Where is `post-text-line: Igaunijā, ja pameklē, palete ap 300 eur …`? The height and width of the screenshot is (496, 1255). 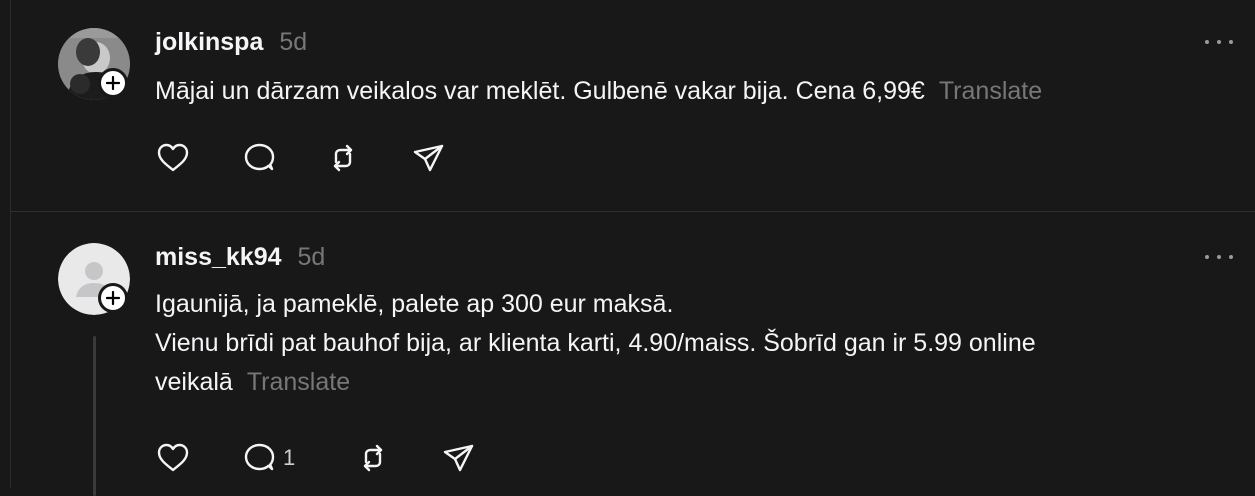 post-text-line: Igaunijā, ja pameklē, palete ap 300 eur … is located at coordinates (414, 304).